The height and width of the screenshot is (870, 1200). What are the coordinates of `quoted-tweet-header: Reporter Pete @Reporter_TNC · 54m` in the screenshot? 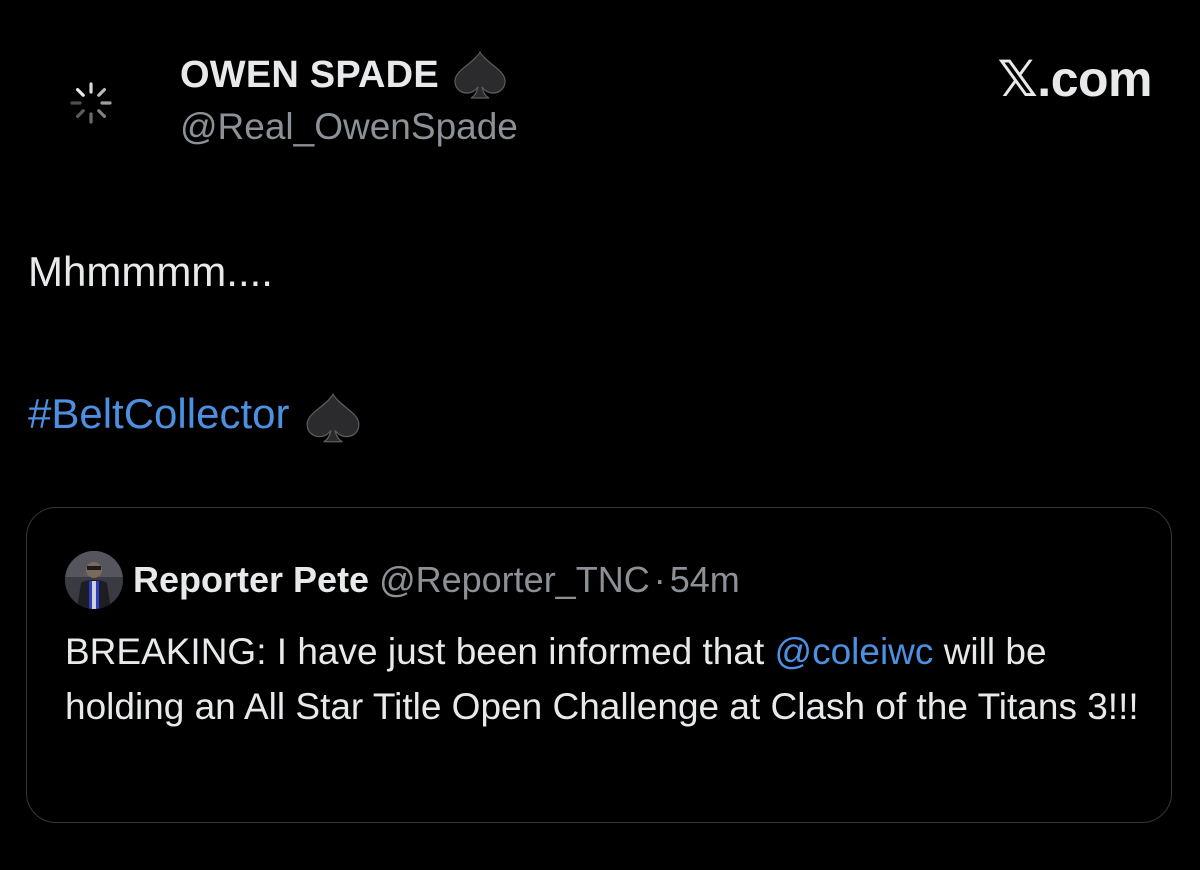 It's located at (402, 580).